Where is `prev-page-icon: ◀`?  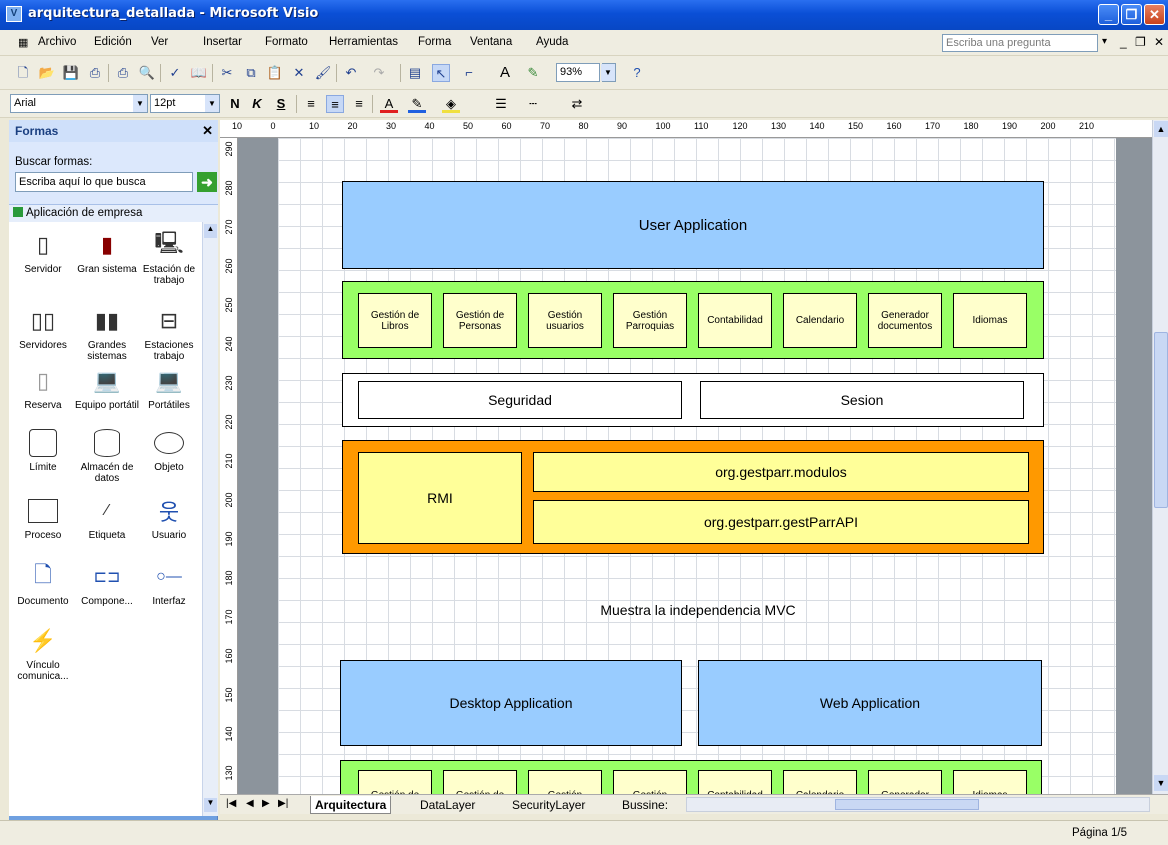 prev-page-icon: ◀ is located at coordinates (250, 805).